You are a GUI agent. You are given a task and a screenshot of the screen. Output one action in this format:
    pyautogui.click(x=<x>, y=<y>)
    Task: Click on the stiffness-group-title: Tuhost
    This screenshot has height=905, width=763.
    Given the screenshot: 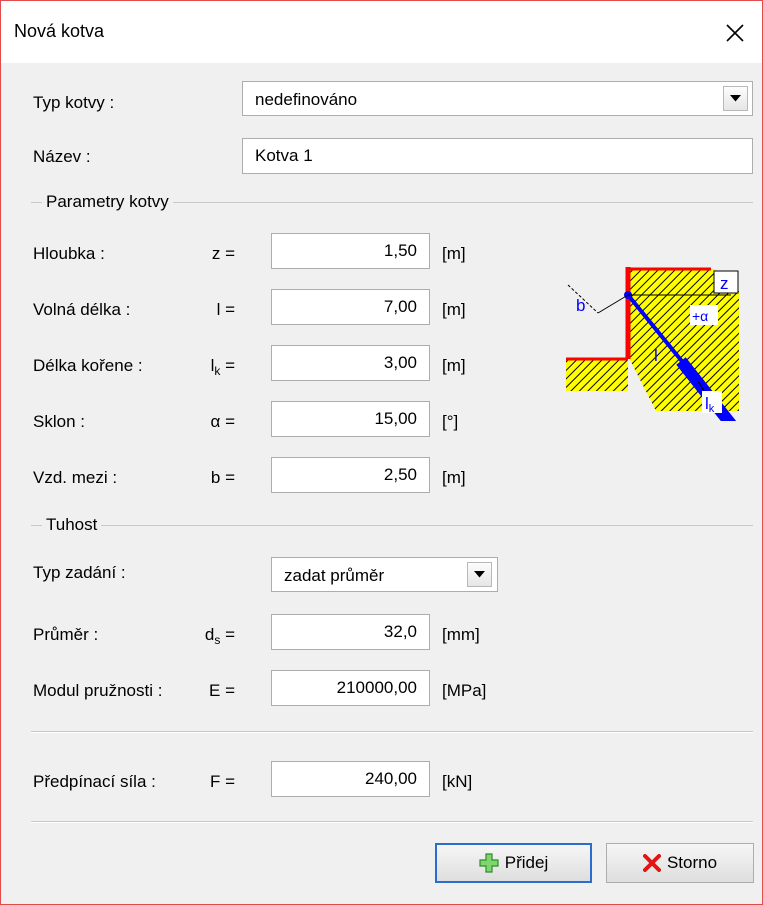 What is the action you would take?
    pyautogui.click(x=72, y=525)
    